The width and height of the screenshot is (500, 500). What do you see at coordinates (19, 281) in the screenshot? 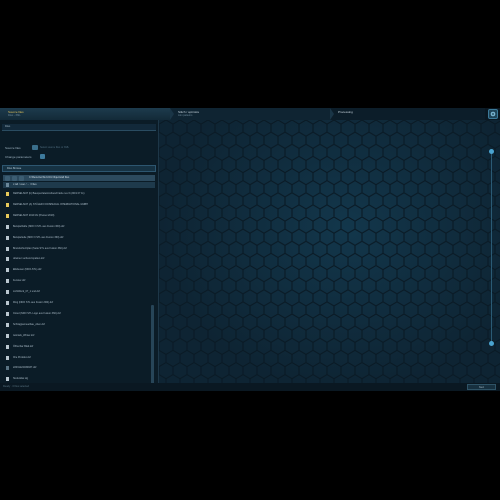
I see `file-name: Fenster.dxf` at bounding box center [19, 281].